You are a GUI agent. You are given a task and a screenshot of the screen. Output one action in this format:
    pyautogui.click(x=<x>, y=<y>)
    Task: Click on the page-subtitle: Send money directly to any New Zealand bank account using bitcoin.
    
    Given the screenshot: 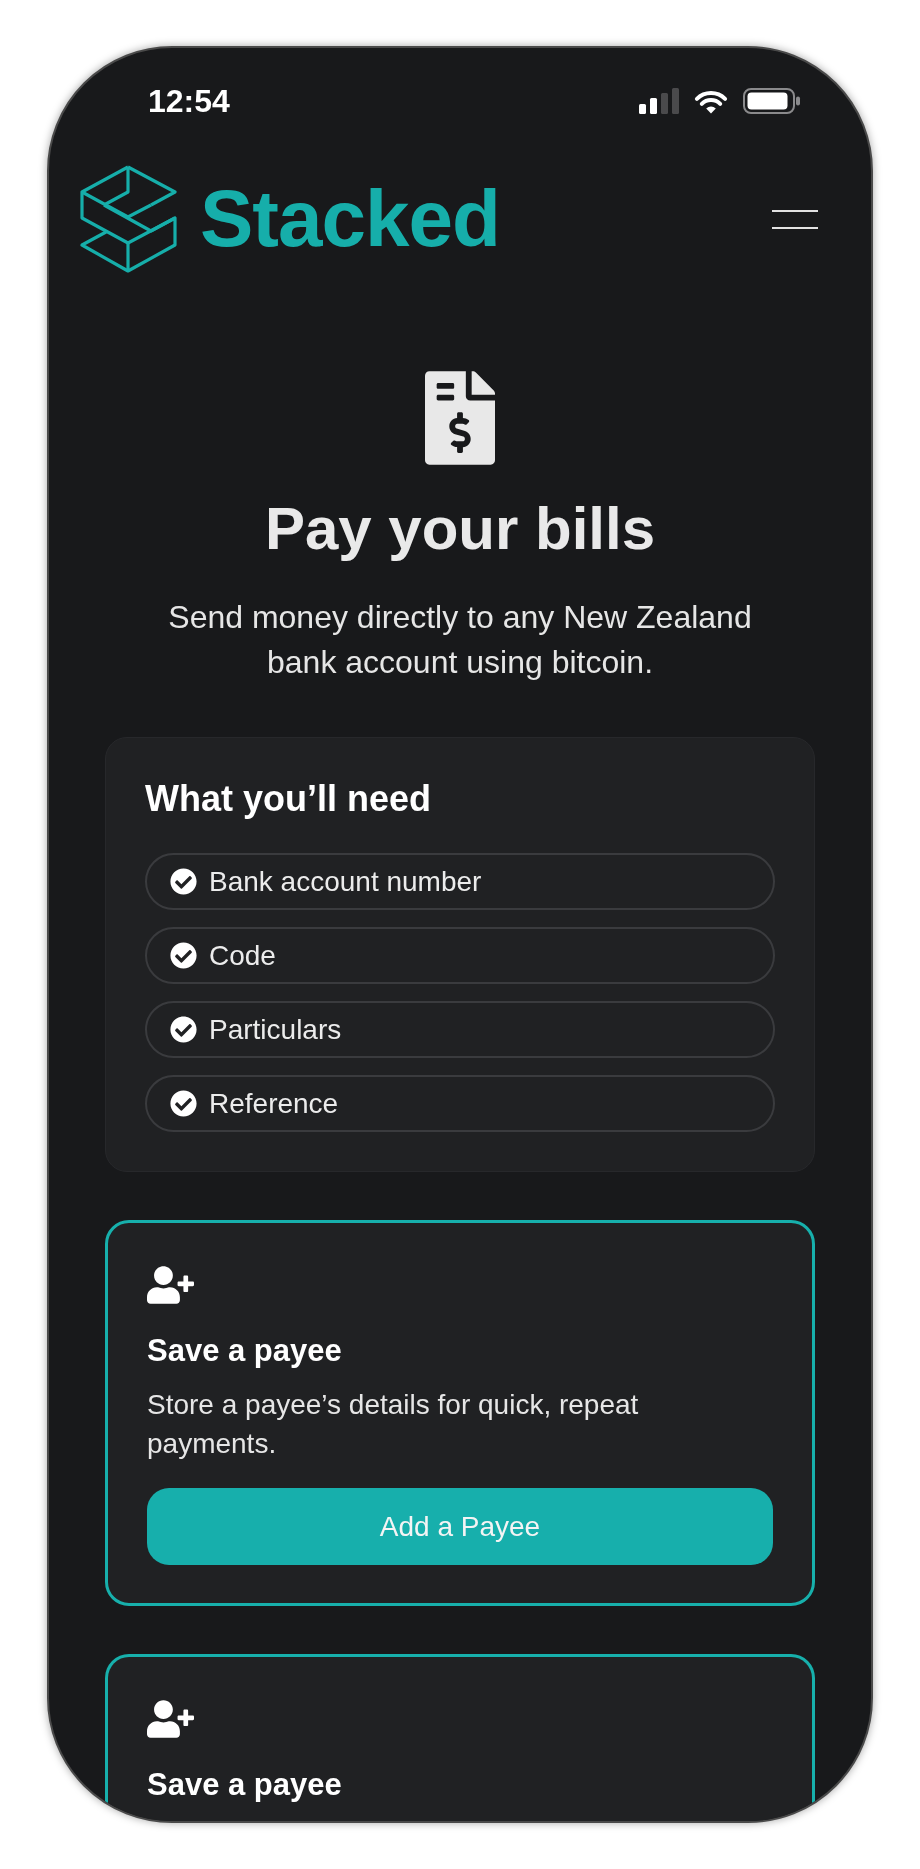 What is the action you would take?
    pyautogui.click(x=460, y=640)
    